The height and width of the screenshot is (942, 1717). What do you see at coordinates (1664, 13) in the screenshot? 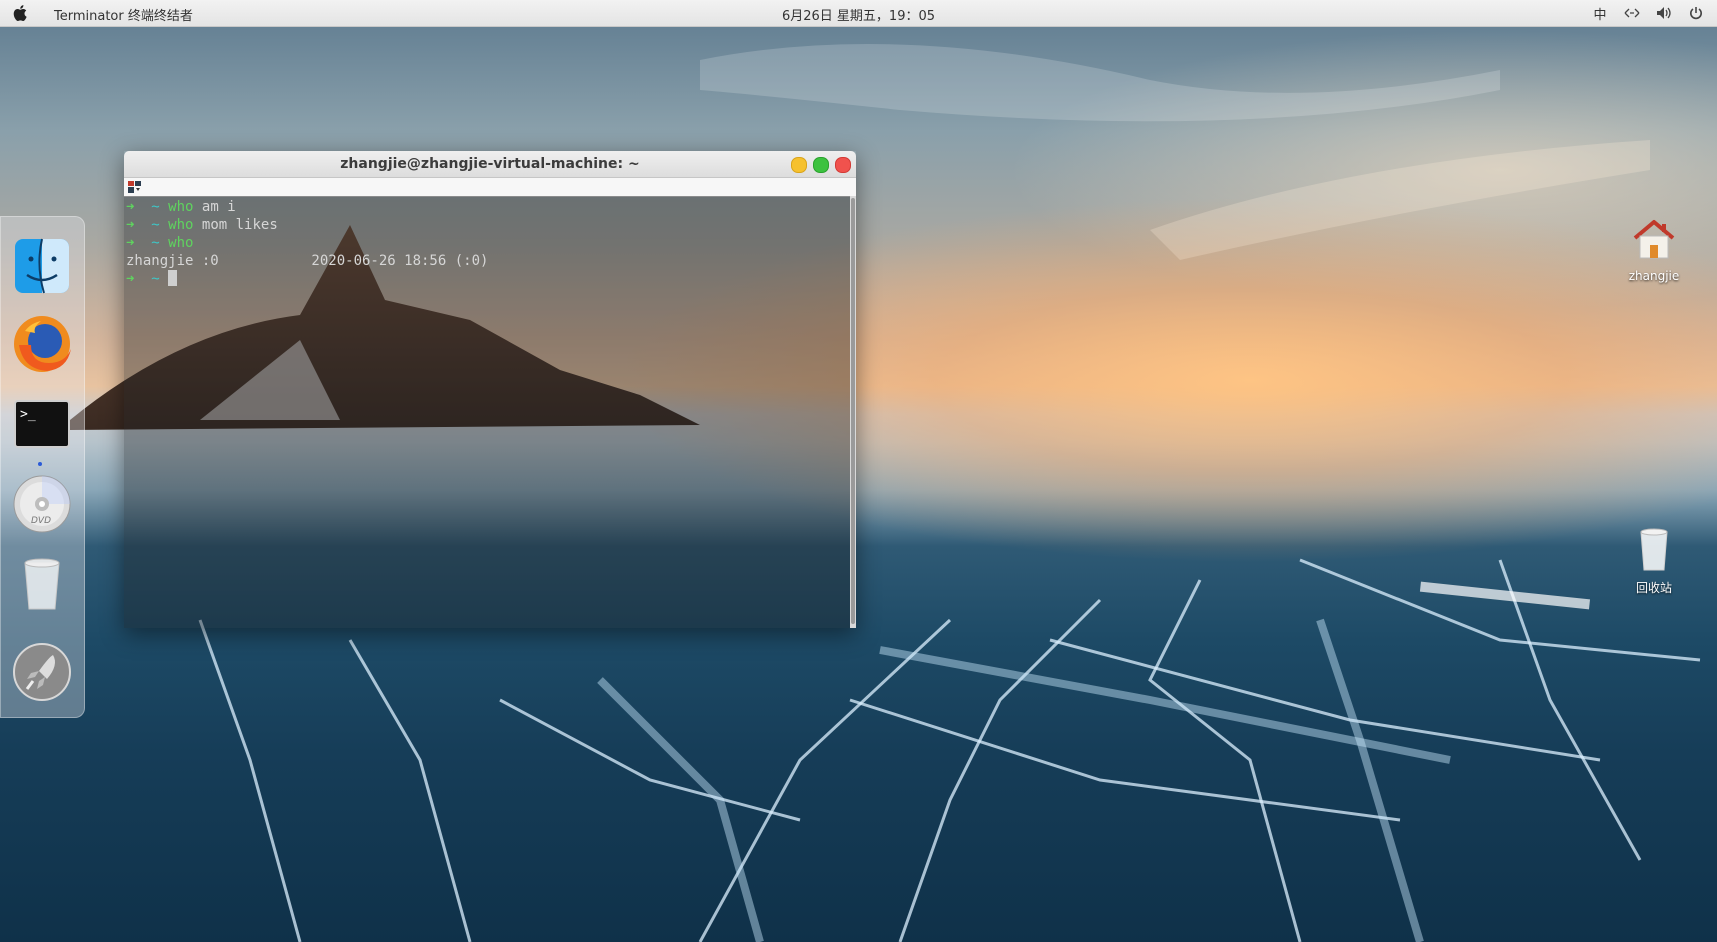
I see `volume-icon` at bounding box center [1664, 13].